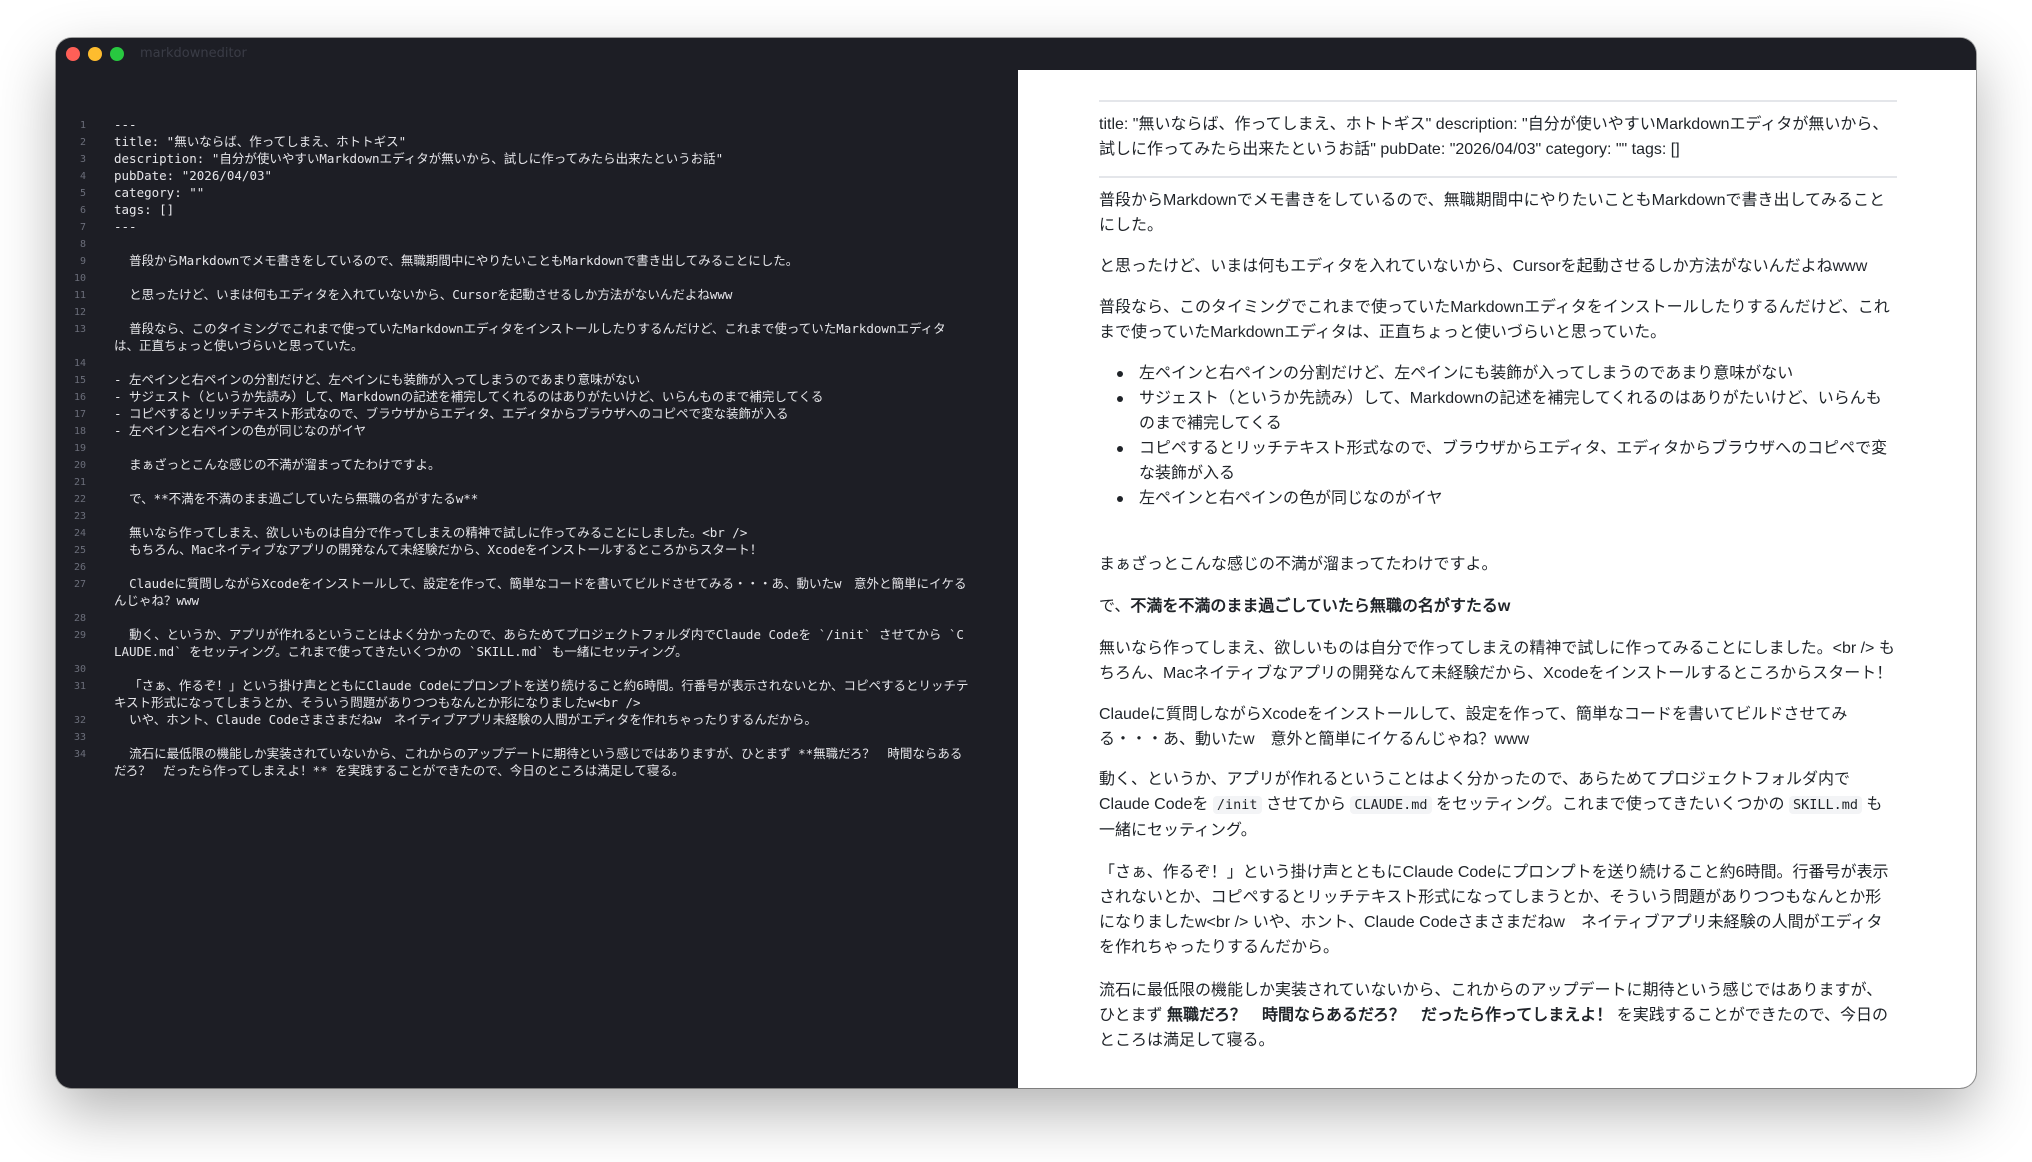 The image size is (2032, 1162). Describe the element at coordinates (1016, 54) in the screenshot. I see `title-bar: markdowneditor` at that location.